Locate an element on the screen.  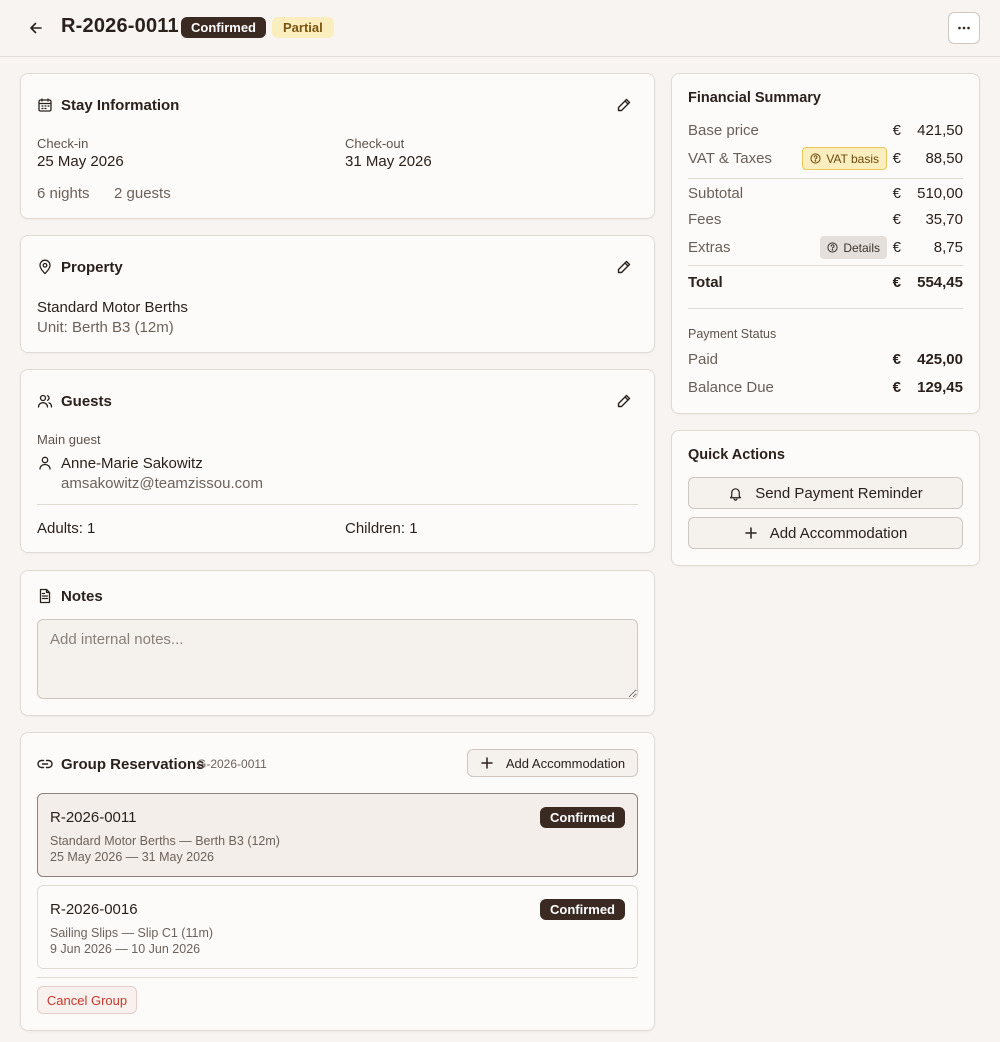
user-icon is located at coordinates (45, 463).